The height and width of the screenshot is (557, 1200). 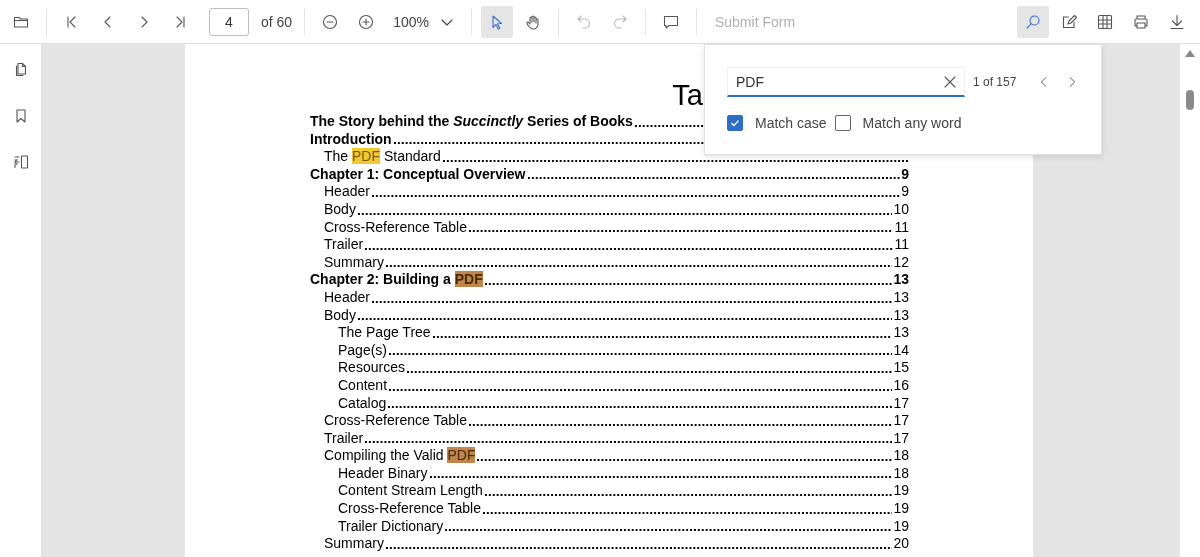 I want to click on print-icon, so click(x=1141, y=21).